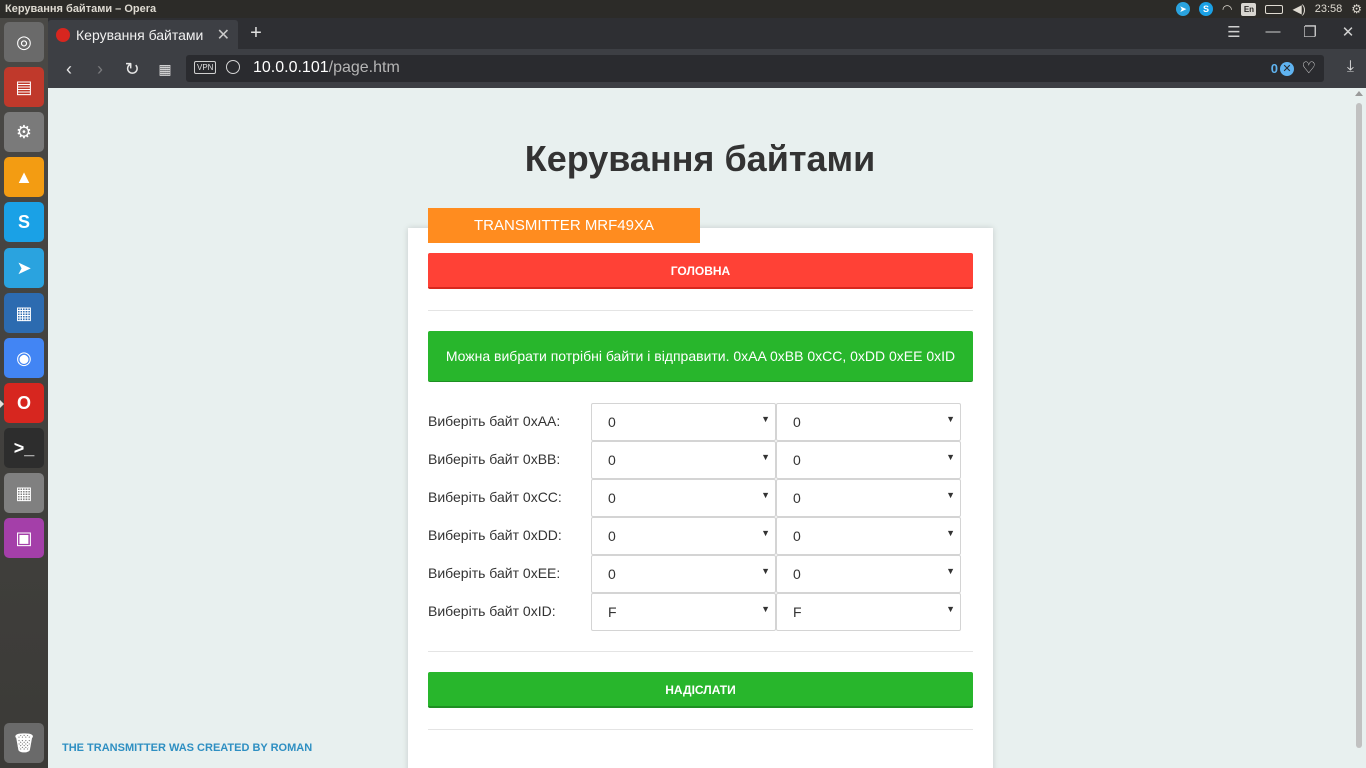 The width and height of the screenshot is (1366, 768). What do you see at coordinates (1310, 32) in the screenshot?
I see `restore-button: ❐` at bounding box center [1310, 32].